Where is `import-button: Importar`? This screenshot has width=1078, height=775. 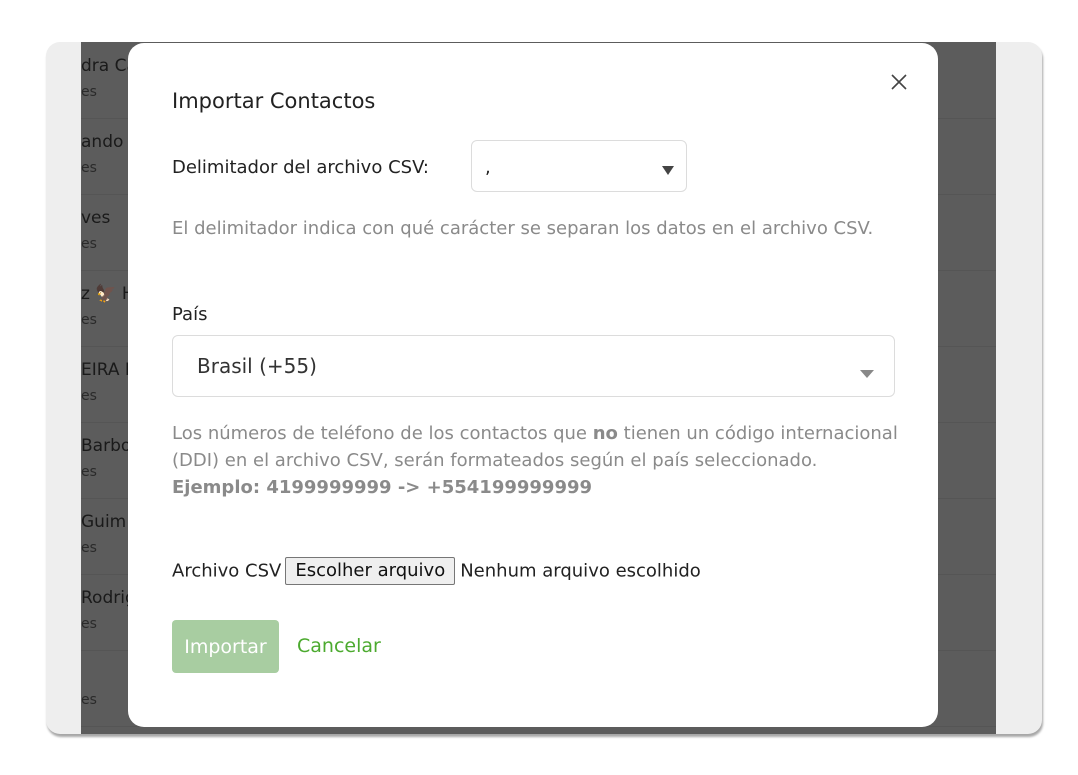 import-button: Importar is located at coordinates (225, 646).